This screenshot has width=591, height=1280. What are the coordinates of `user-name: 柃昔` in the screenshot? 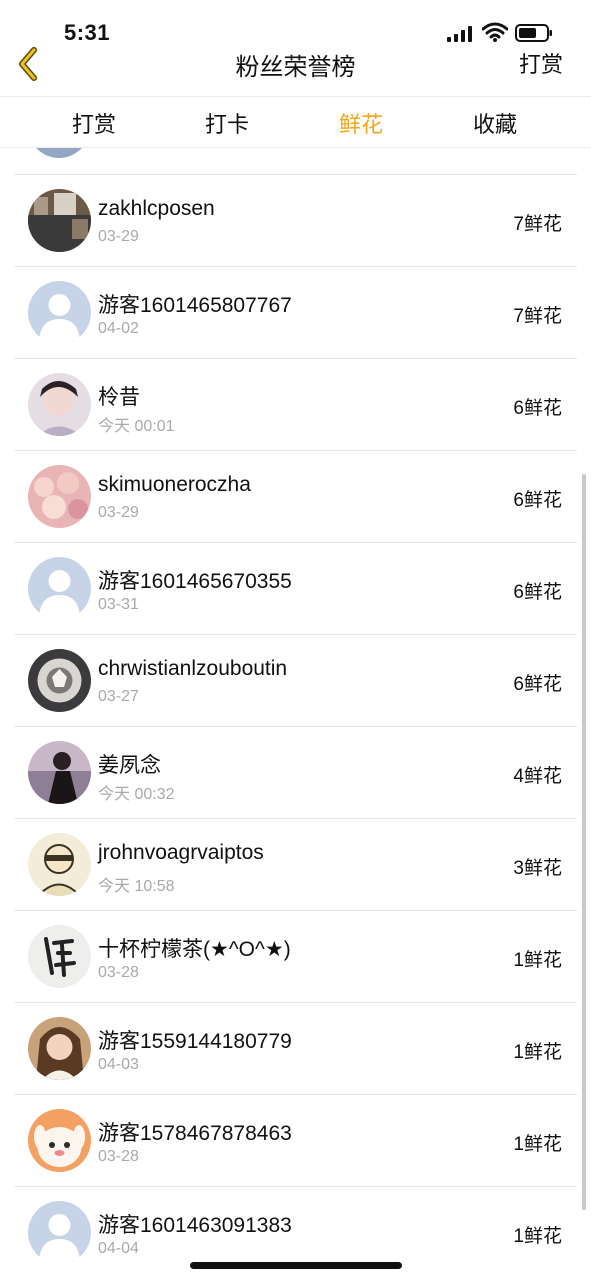 It's located at (119, 397).